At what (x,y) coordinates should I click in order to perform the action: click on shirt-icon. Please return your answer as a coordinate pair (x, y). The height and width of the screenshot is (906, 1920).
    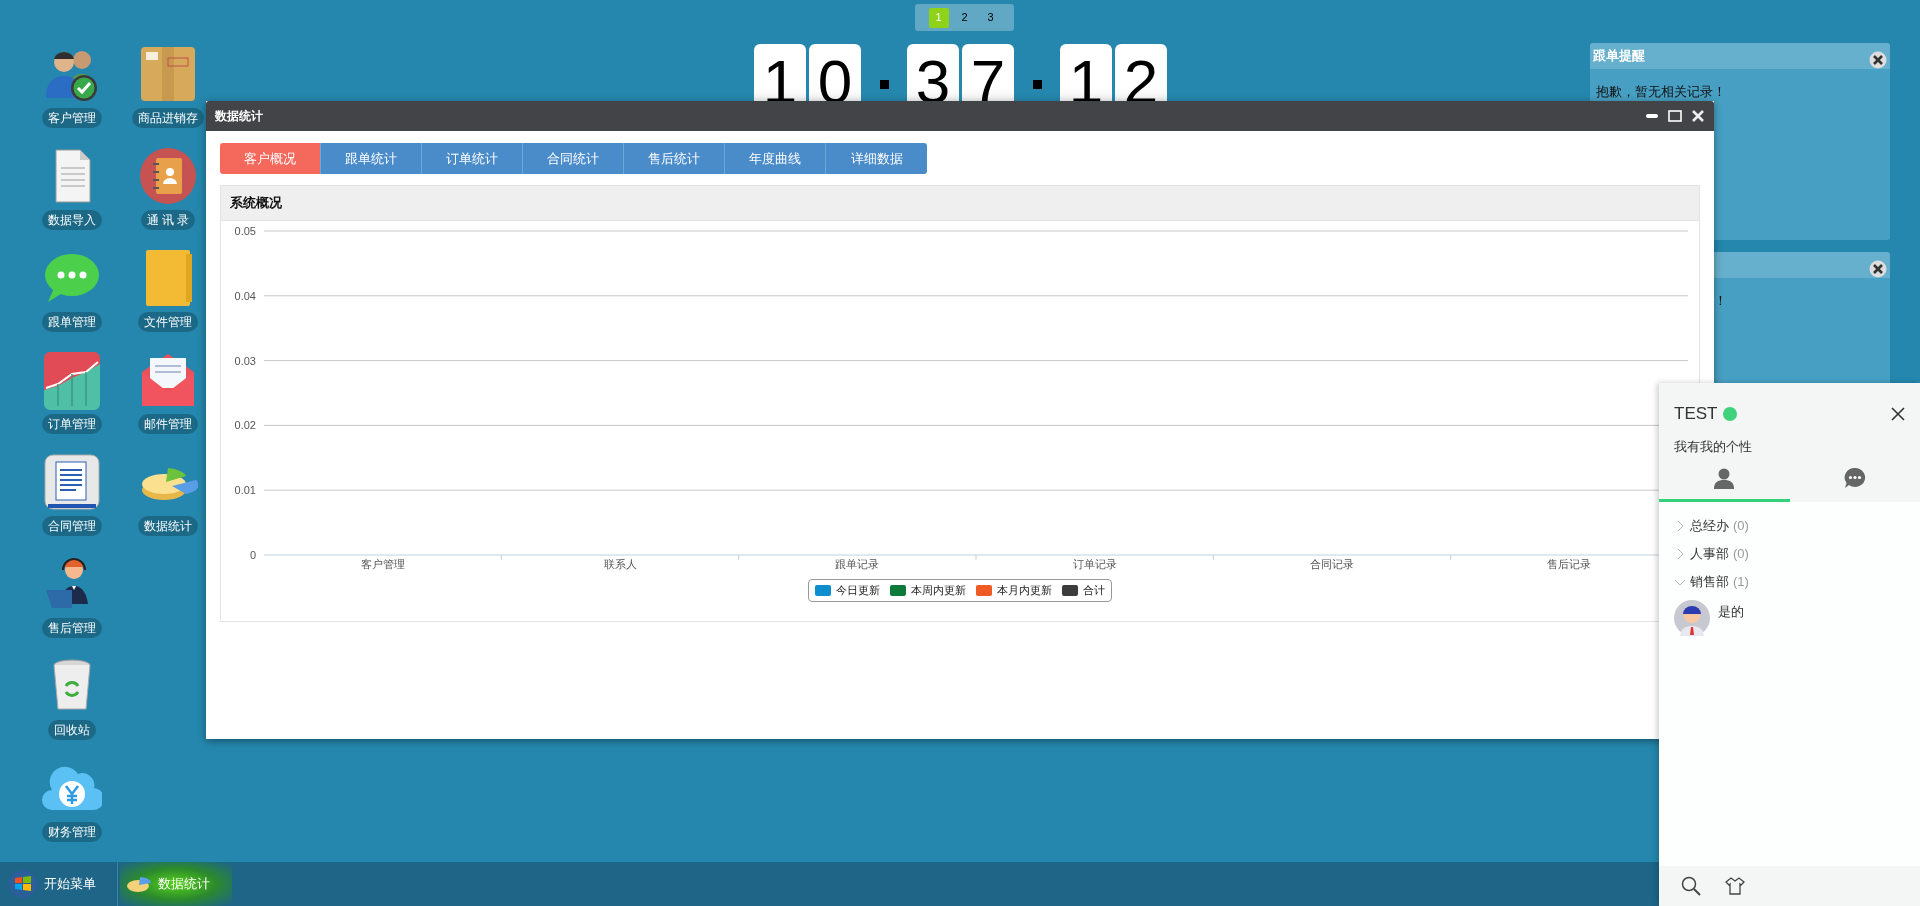
    Looking at the image, I should click on (1735, 886).